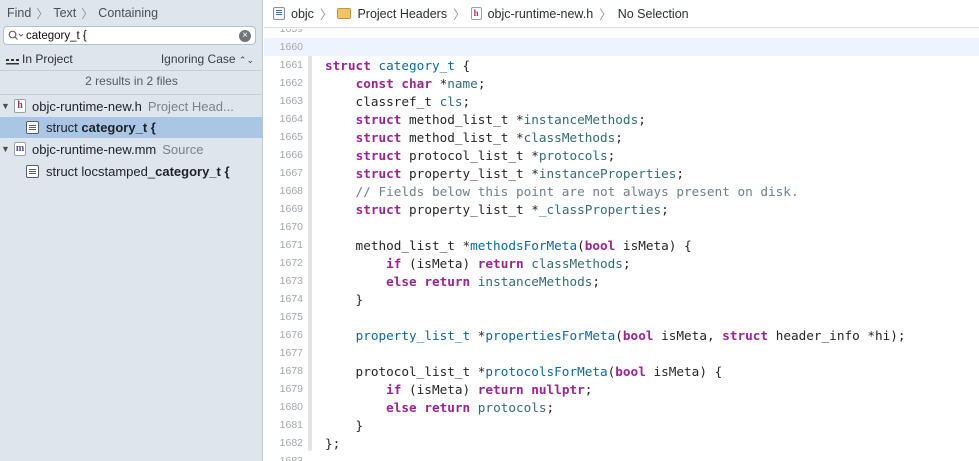 The height and width of the screenshot is (461, 979). Describe the element at coordinates (291, 227) in the screenshot. I see `line-number: 1670` at that location.